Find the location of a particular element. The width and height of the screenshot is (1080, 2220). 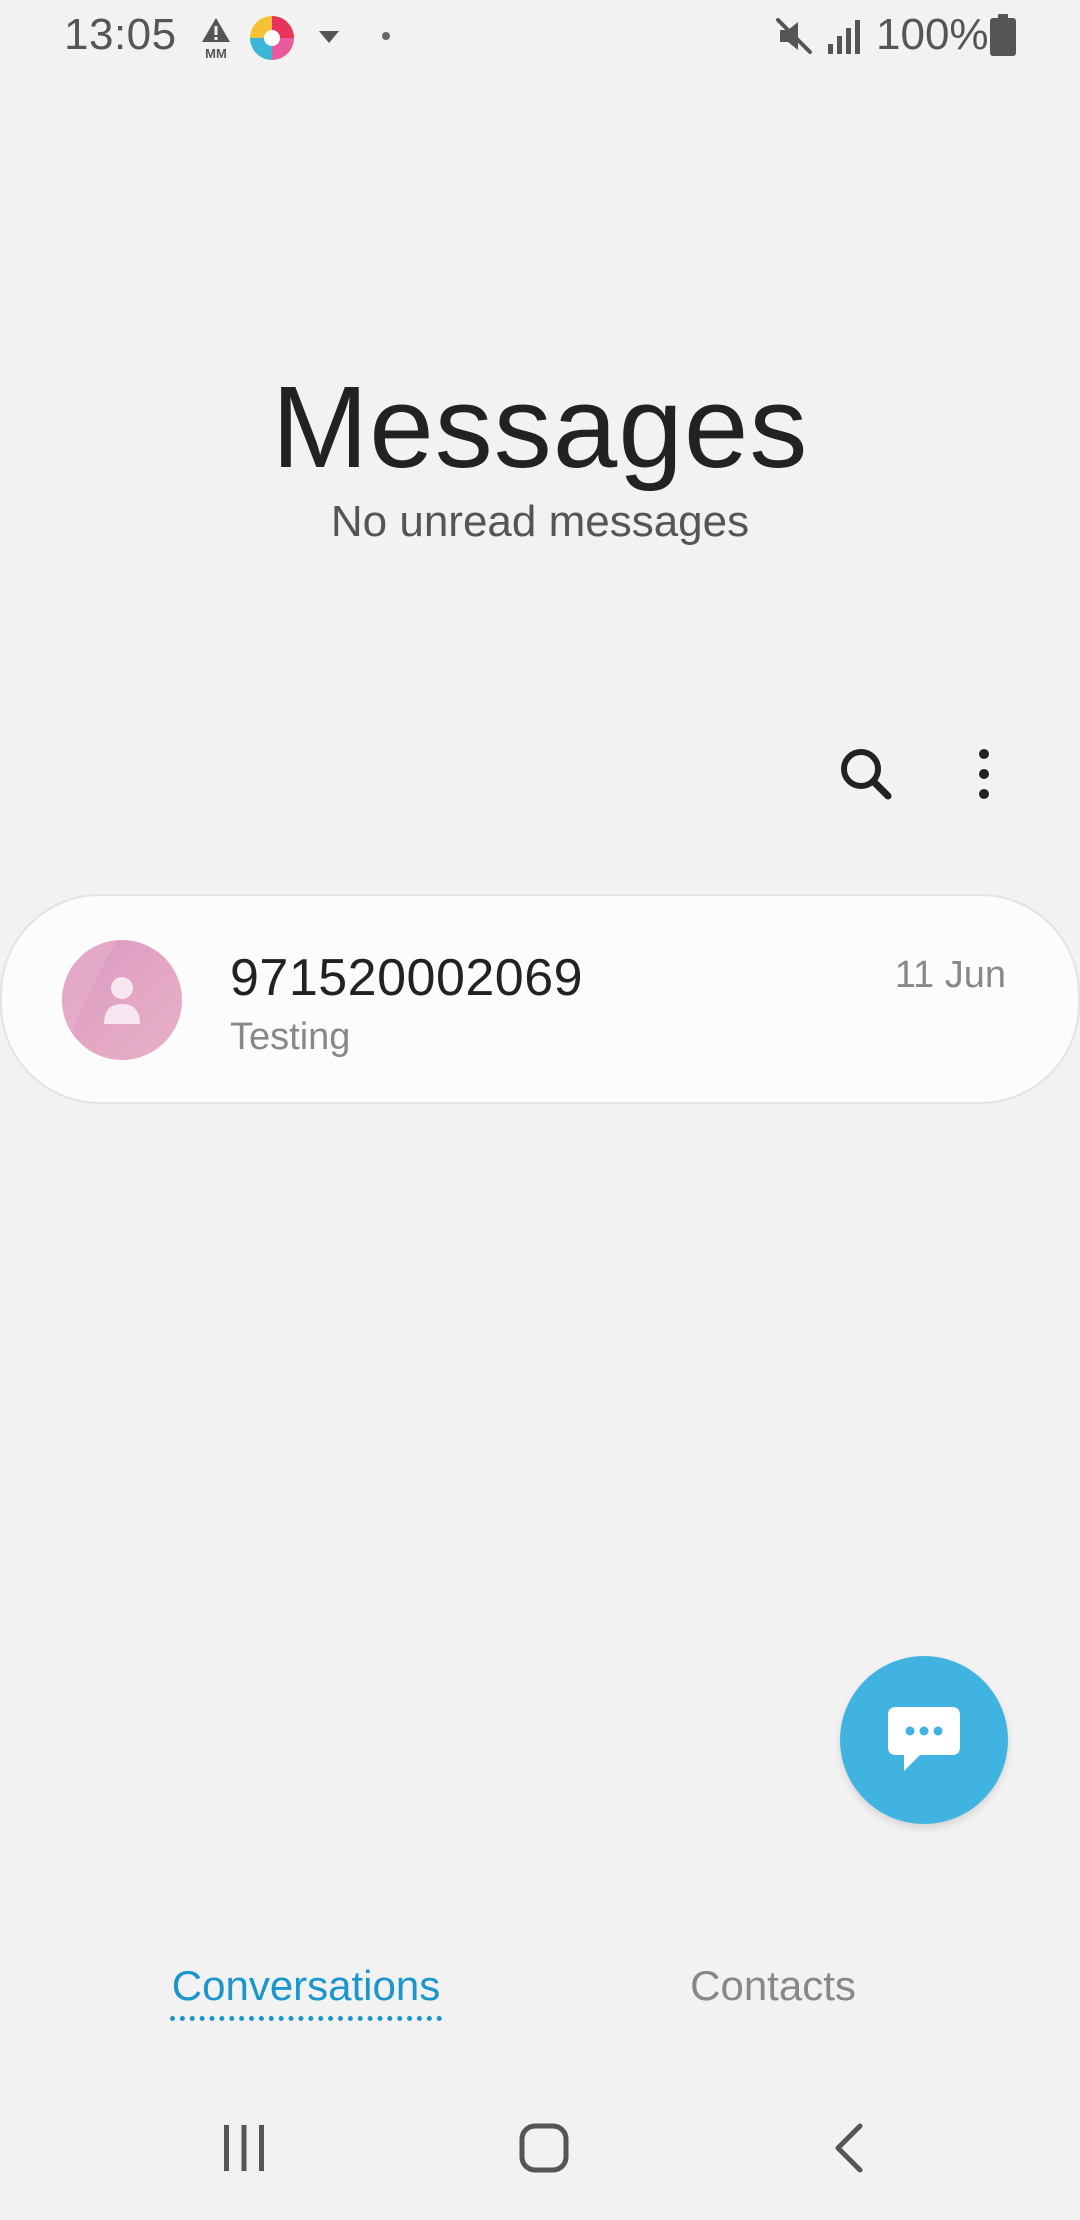

tab-contacts: Contacts is located at coordinates (773, 1986).